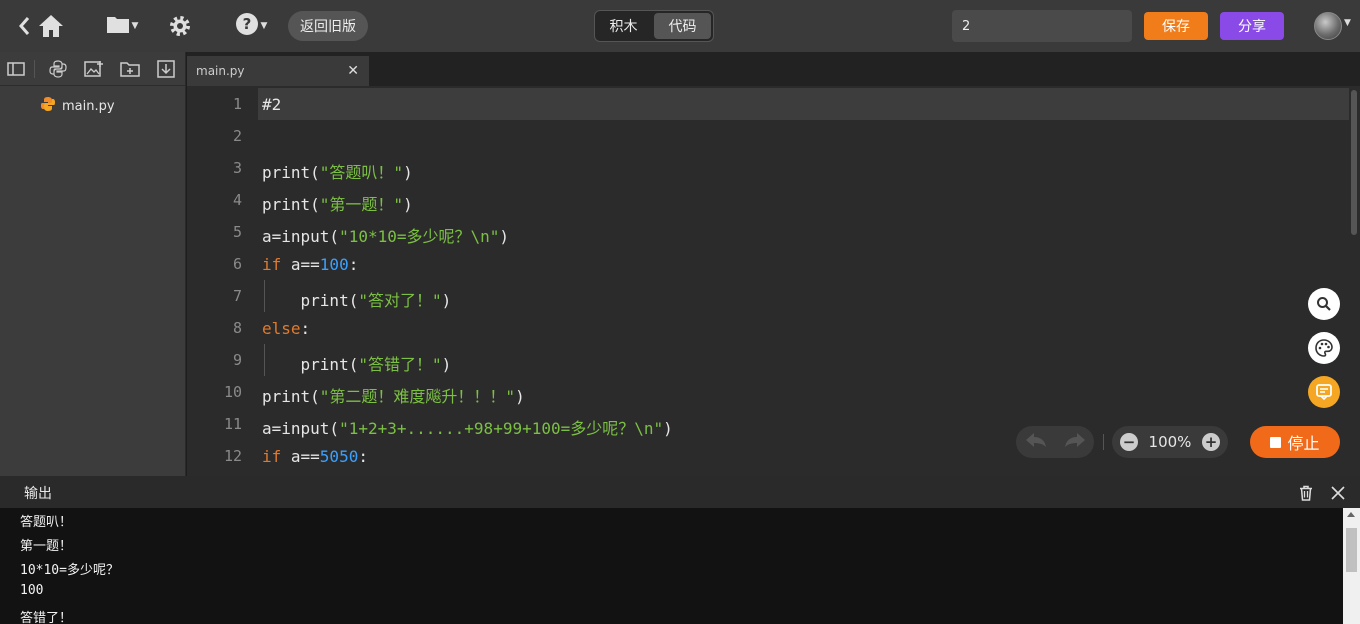 The height and width of the screenshot is (624, 1360). I want to click on undo-redo-group, so click(1055, 442).